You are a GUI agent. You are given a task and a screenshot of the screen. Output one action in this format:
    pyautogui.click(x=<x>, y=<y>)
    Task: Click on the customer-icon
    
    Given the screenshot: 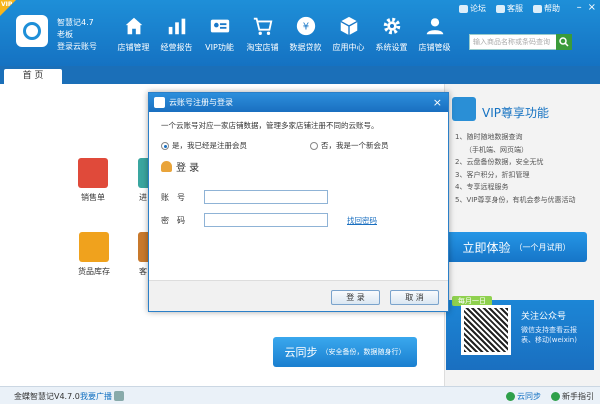 What is the action you would take?
    pyautogui.click(x=143, y=247)
    